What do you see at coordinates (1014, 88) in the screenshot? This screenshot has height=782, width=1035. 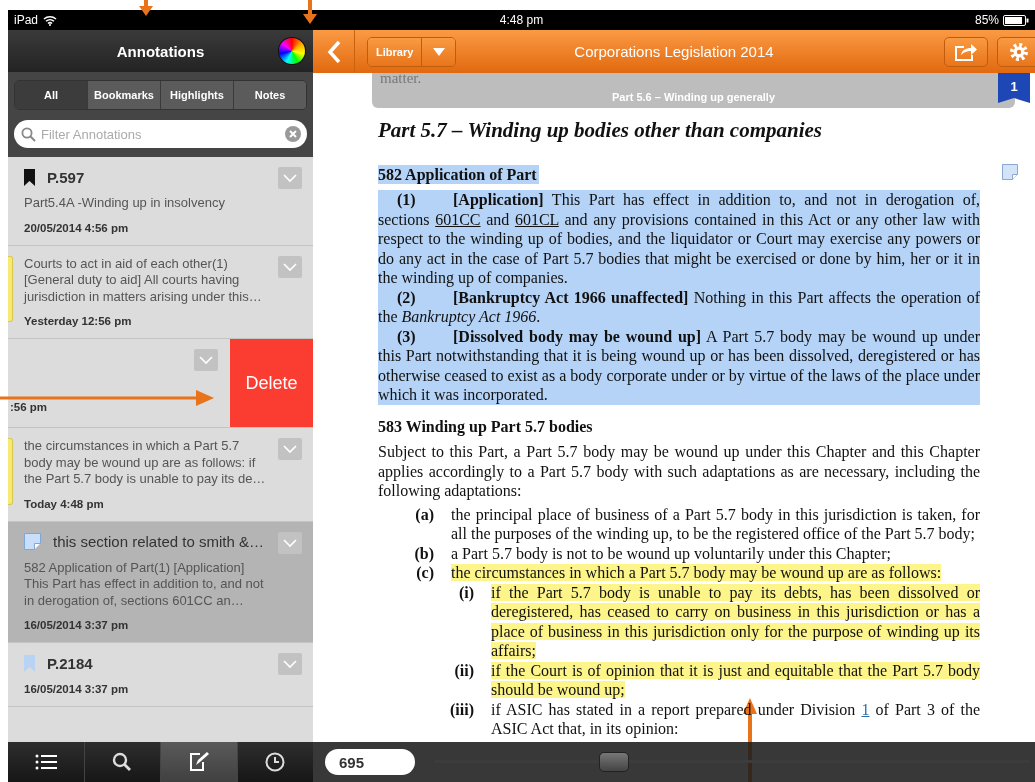 I see `page-bookmark: 1` at bounding box center [1014, 88].